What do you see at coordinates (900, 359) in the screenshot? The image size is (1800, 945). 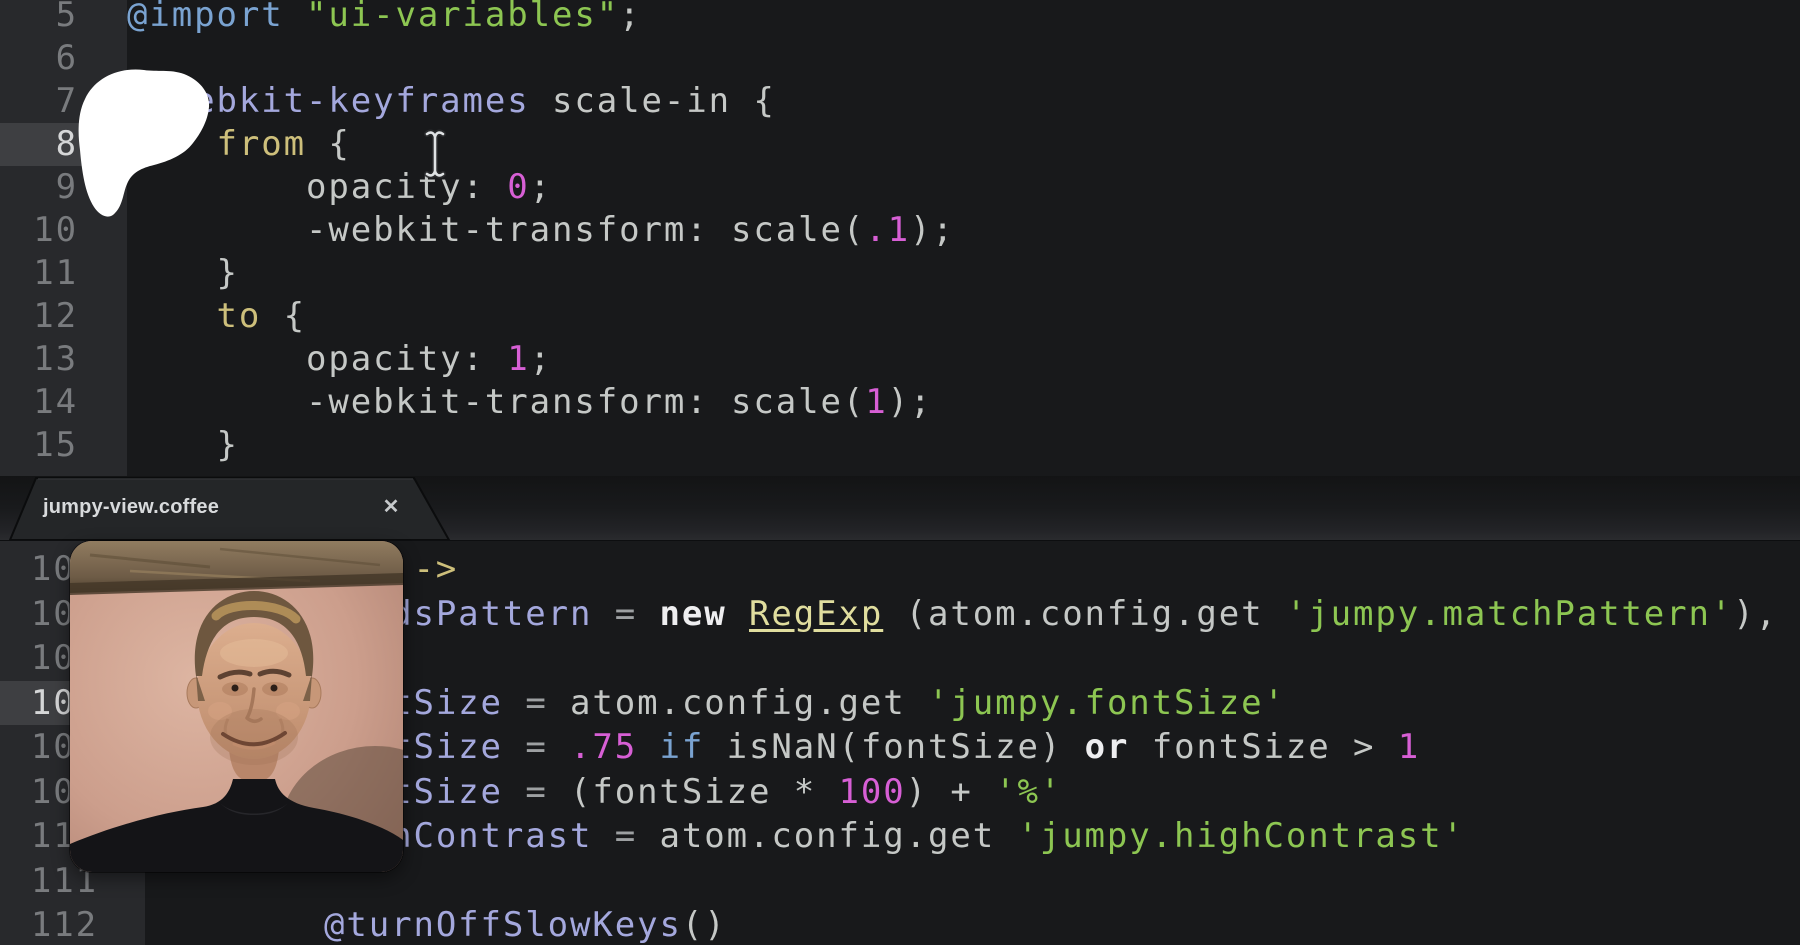 I see `code-line: opacity: 1;` at bounding box center [900, 359].